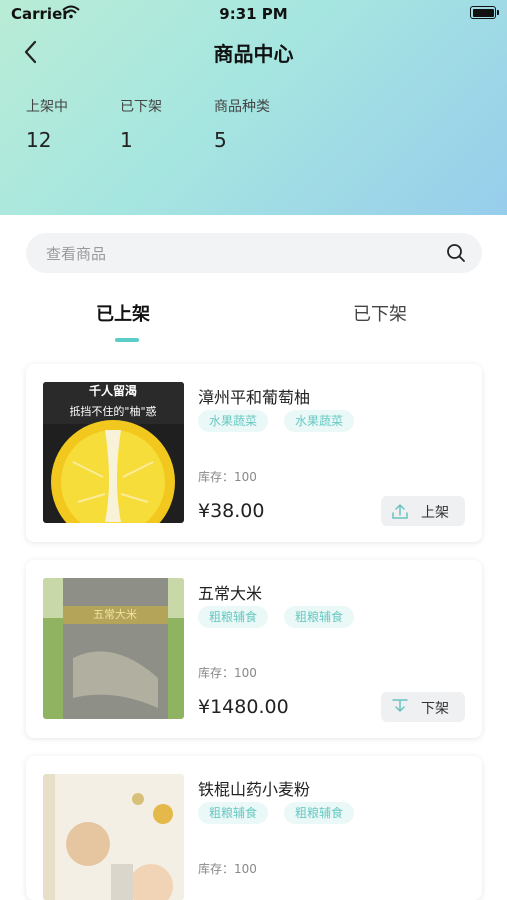 This screenshot has width=507, height=900. I want to click on status-bar: Carrier 9:31 PM, so click(253, 15).